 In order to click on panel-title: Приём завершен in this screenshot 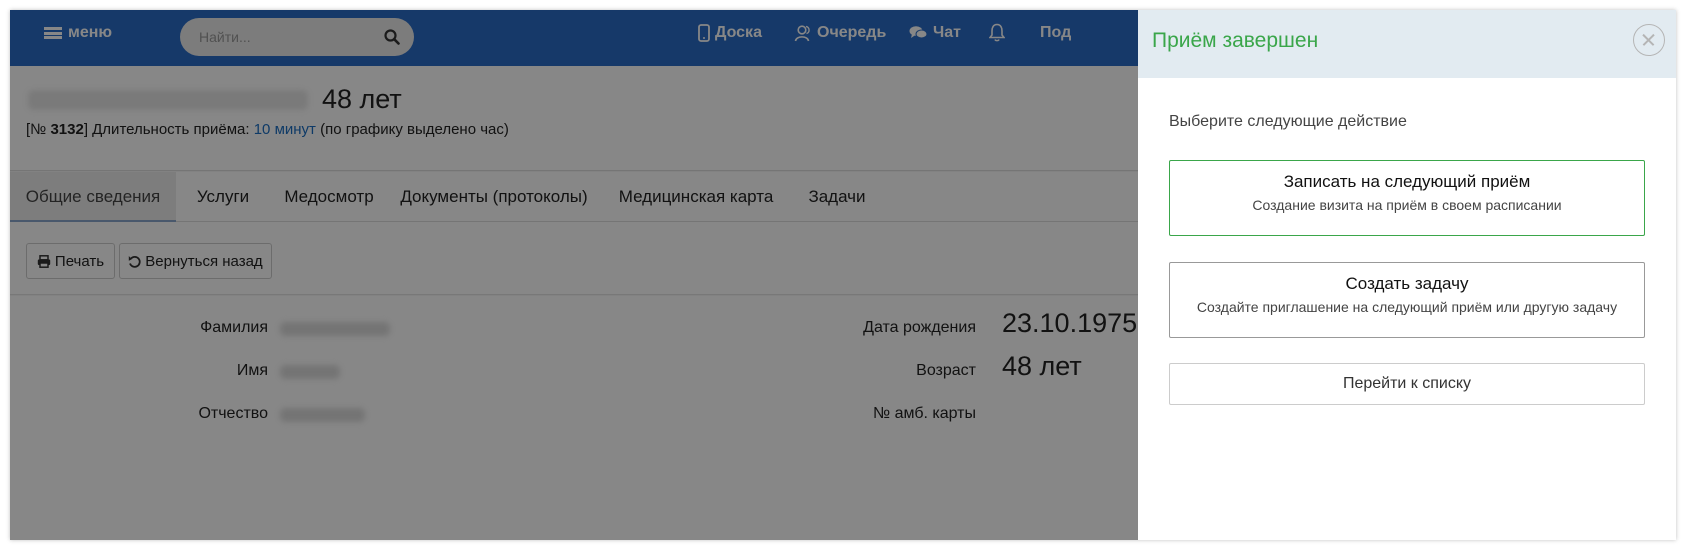, I will do `click(1235, 40)`.